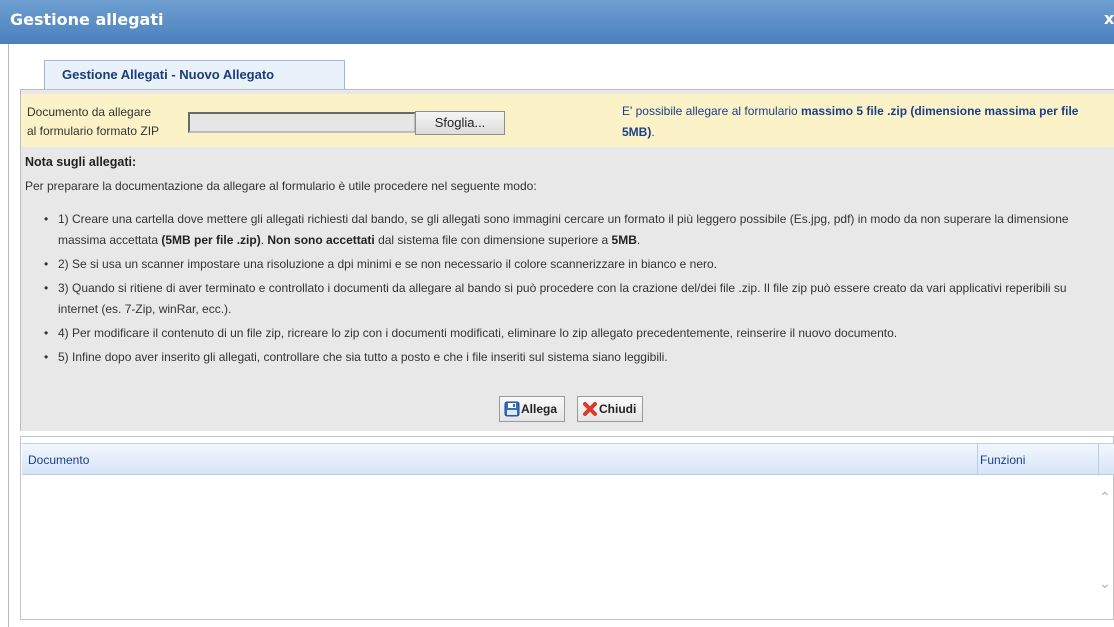 Image resolution: width=1114 pixels, height=627 pixels. What do you see at coordinates (512, 409) in the screenshot?
I see `floppy-disk-icon` at bounding box center [512, 409].